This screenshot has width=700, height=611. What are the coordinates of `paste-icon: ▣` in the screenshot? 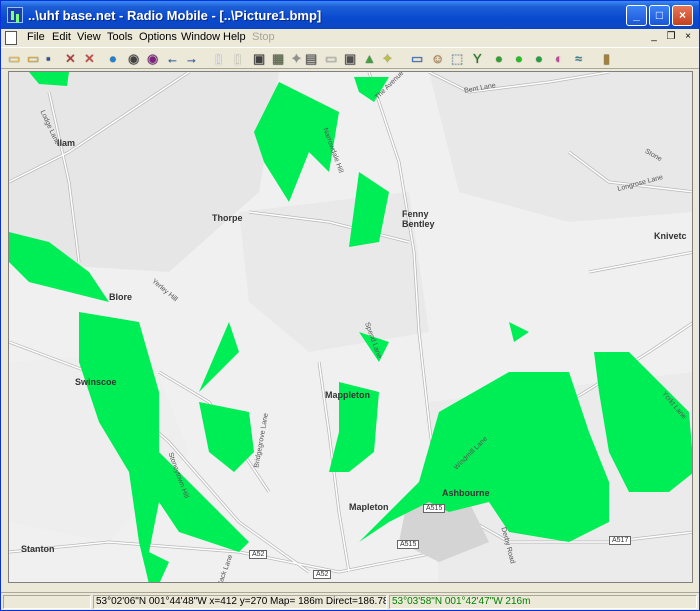 It's located at (350, 59).